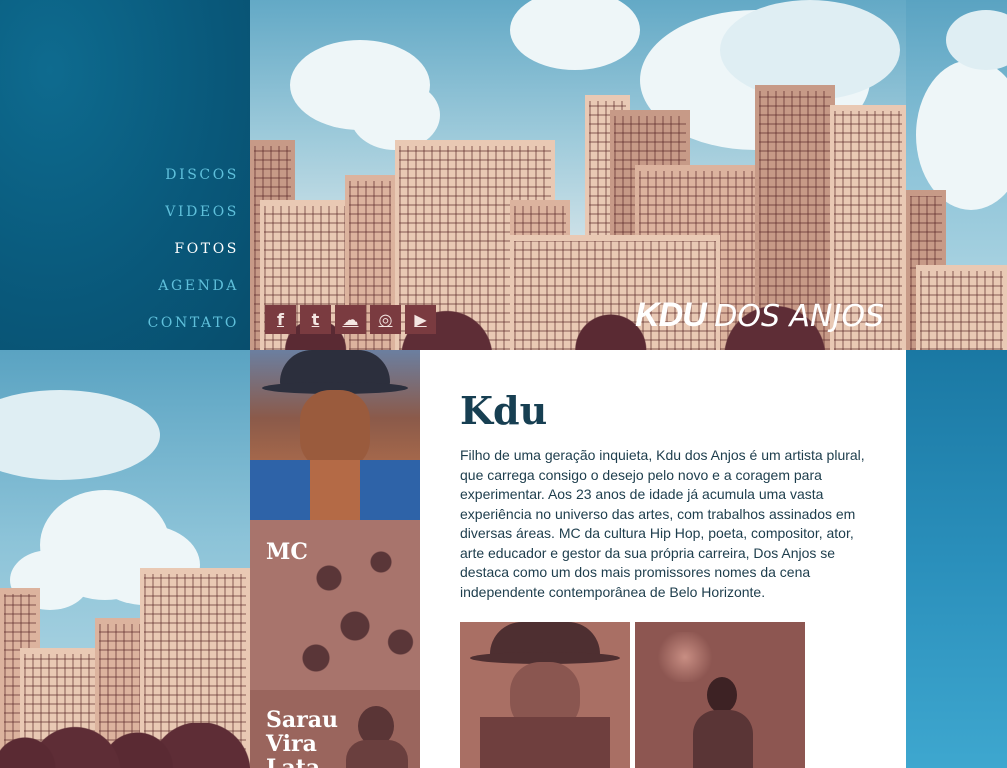 The height and width of the screenshot is (768, 1007). What do you see at coordinates (504, 410) in the screenshot?
I see `page-title: Kdu` at bounding box center [504, 410].